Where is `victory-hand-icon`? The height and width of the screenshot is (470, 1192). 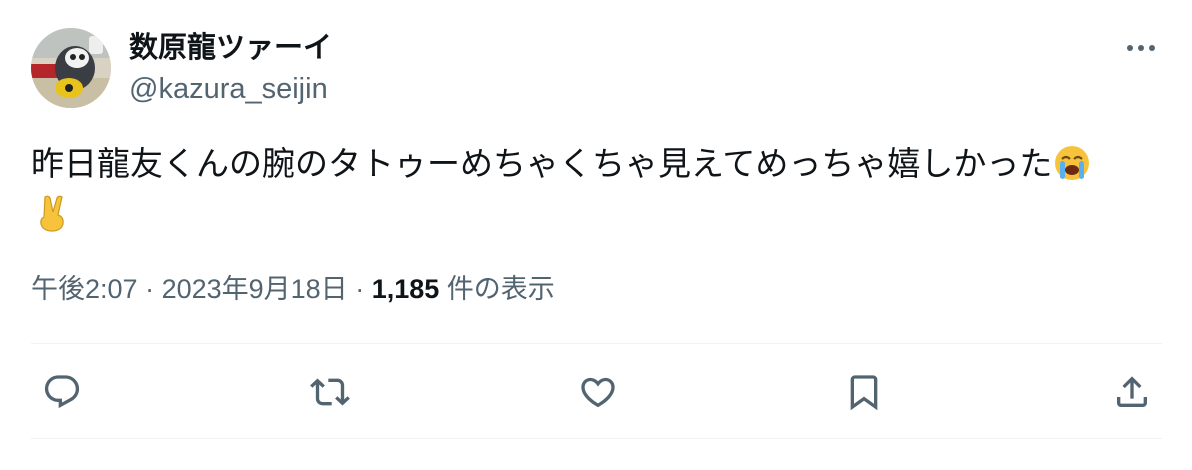
victory-hand-icon is located at coordinates (53, 215).